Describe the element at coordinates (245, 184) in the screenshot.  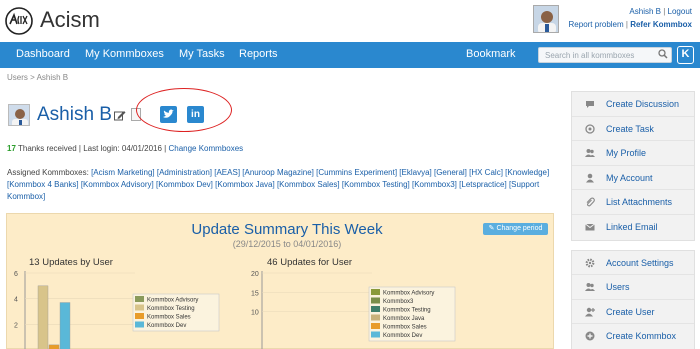
I see `assigned-kommbox-link: [Kommbox Java]` at that location.